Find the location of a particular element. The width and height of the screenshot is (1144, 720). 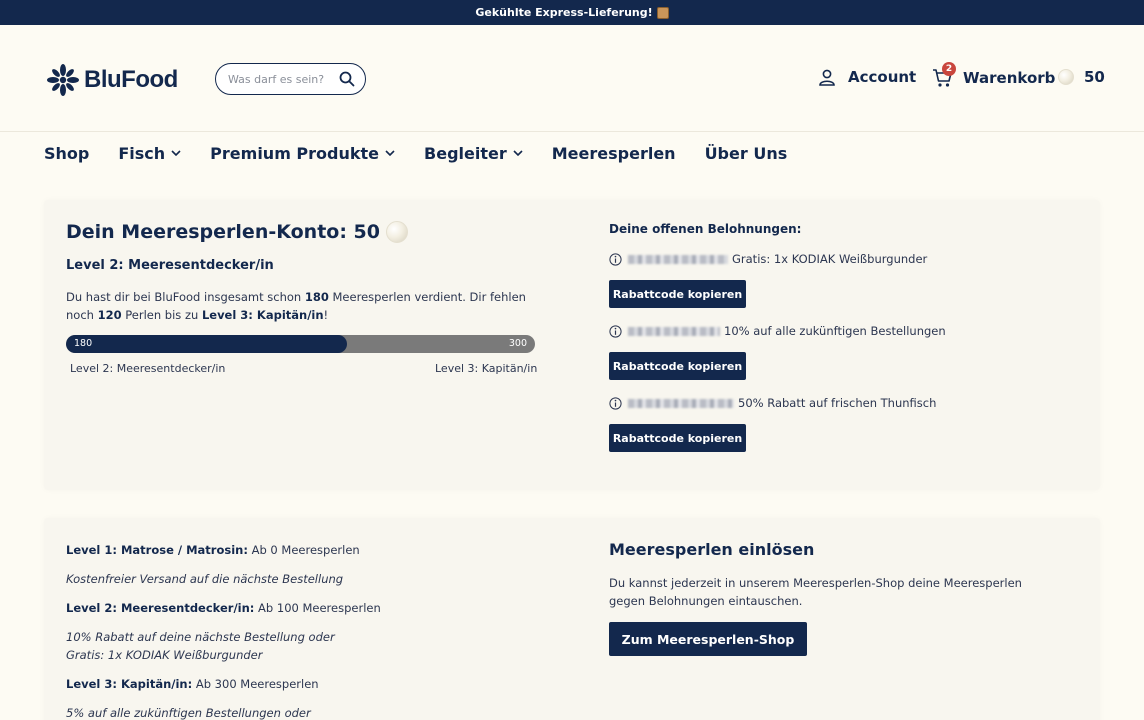

earned-points: 180 is located at coordinates (316, 297).